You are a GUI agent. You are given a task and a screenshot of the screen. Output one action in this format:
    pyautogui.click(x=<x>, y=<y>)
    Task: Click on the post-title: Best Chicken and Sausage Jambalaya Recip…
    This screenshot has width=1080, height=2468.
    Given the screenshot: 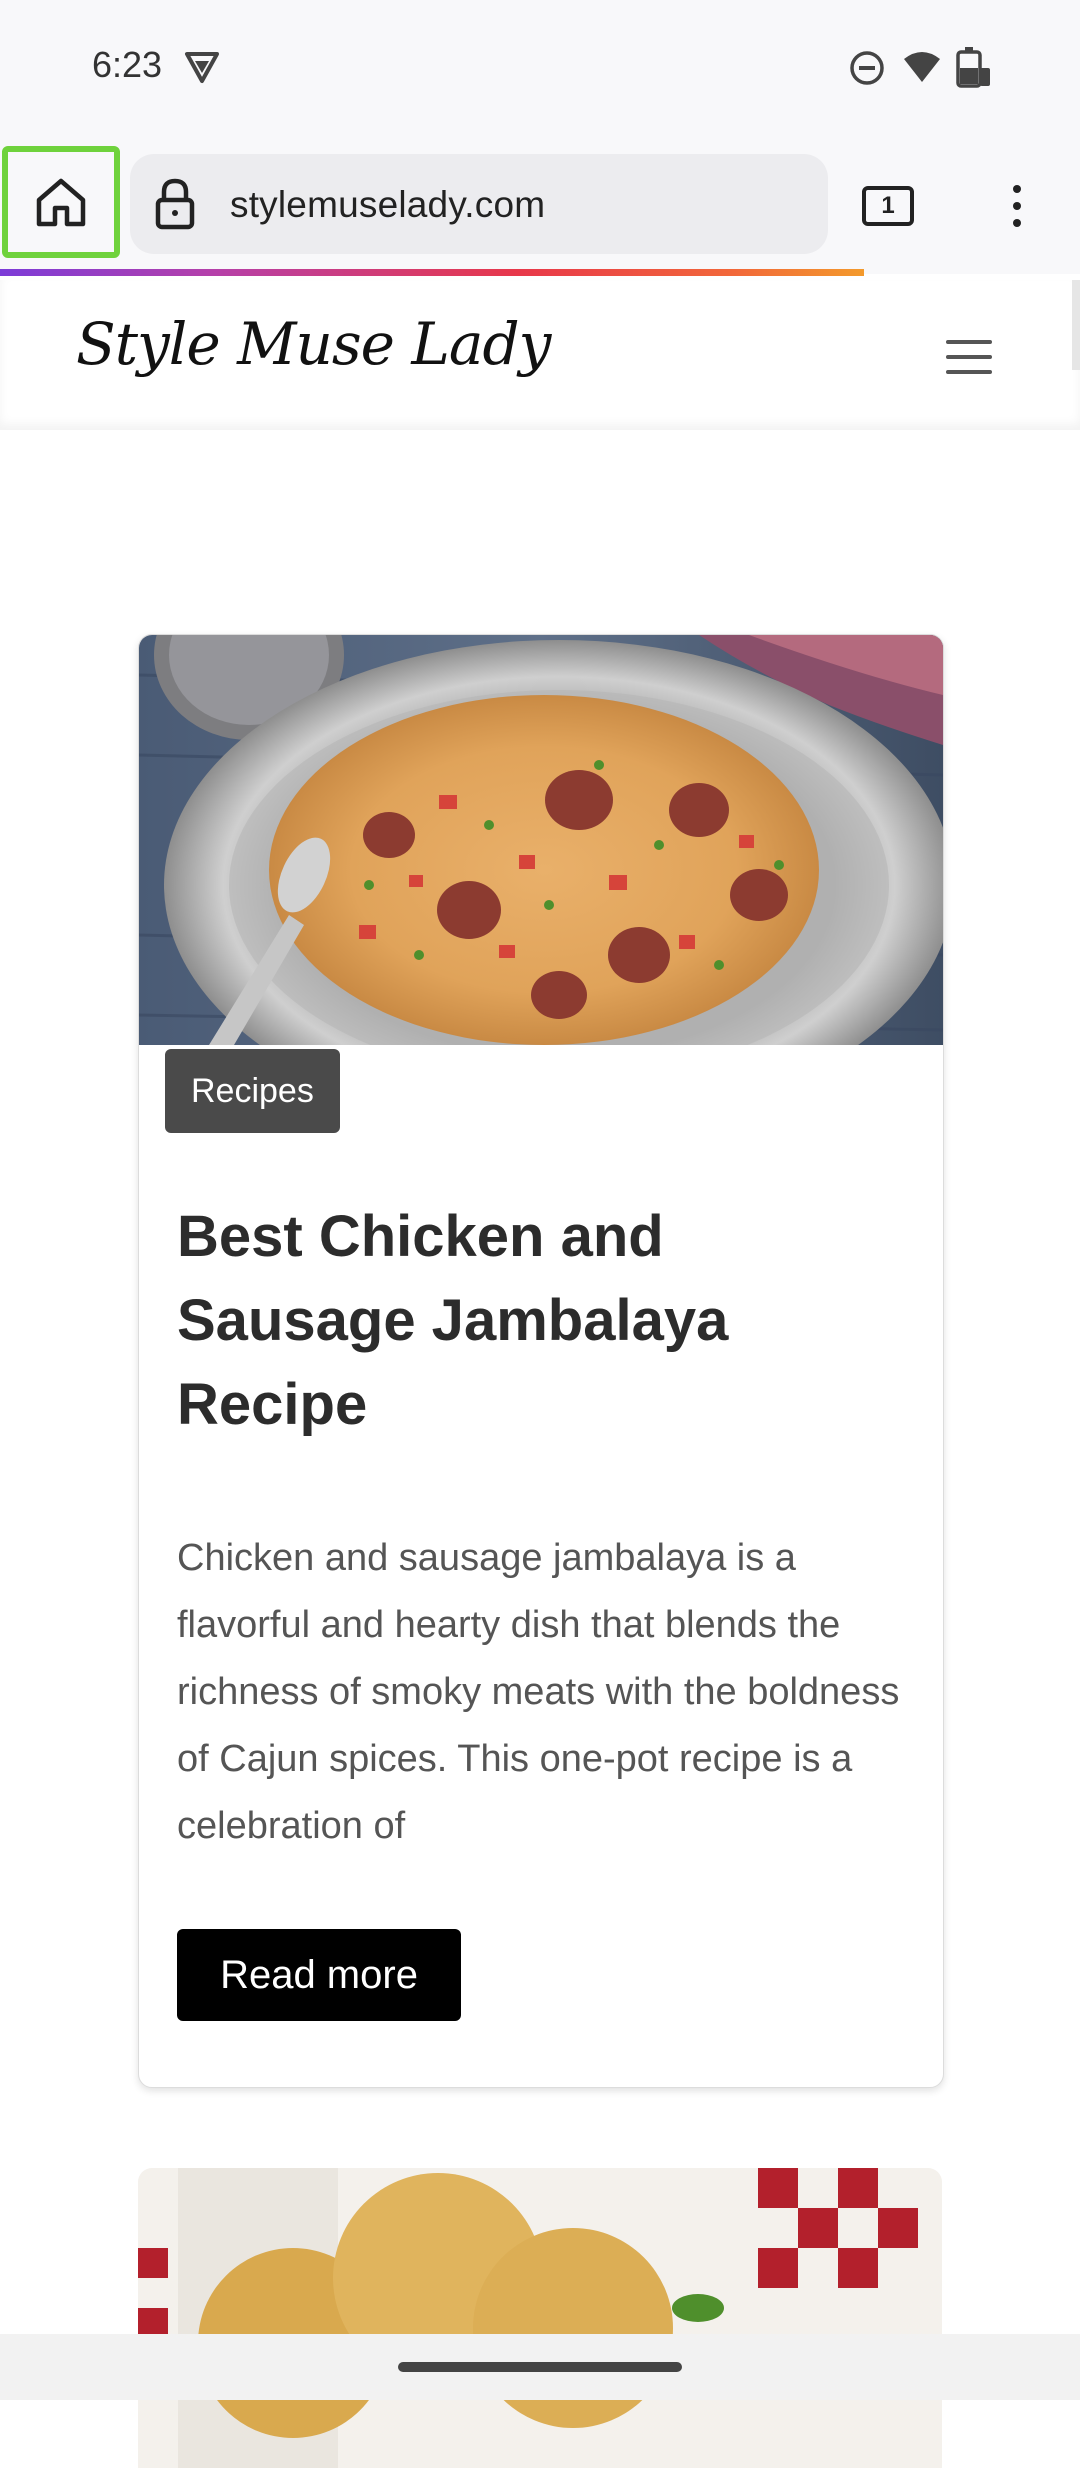 What is the action you would take?
    pyautogui.click(x=537, y=1321)
    